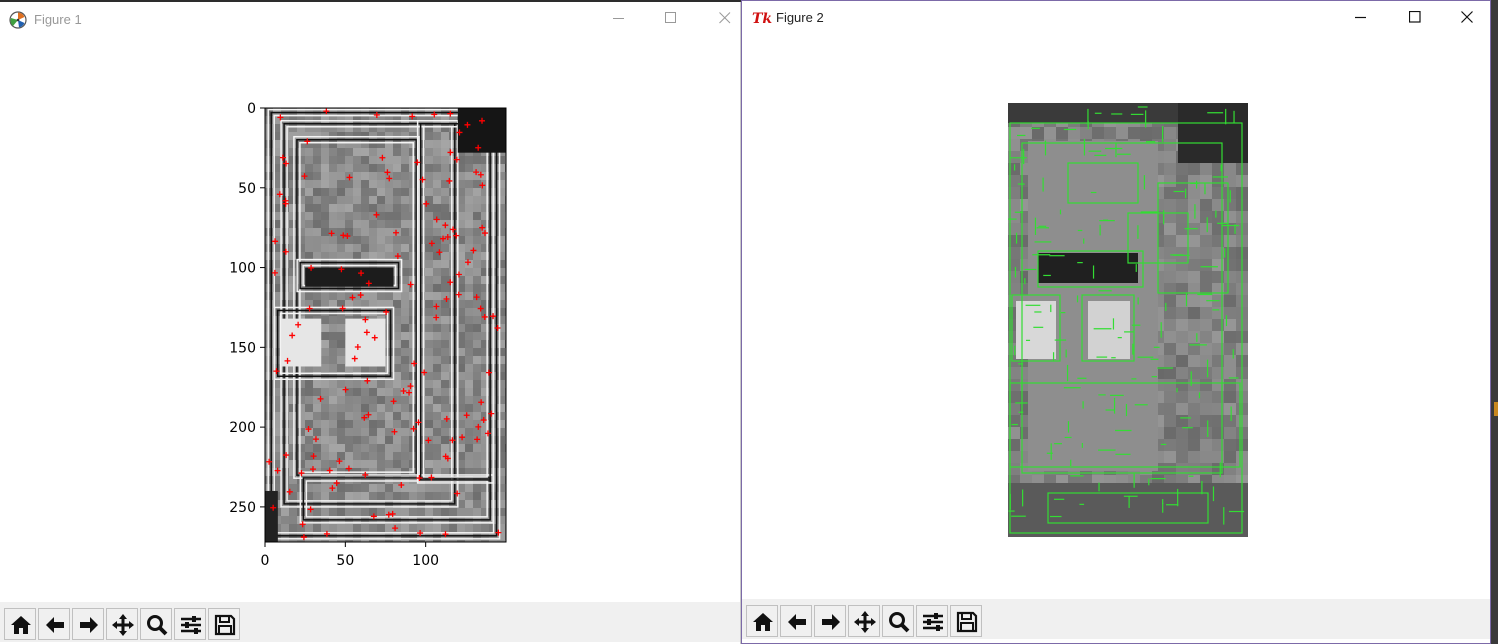 This screenshot has height=644, width=1498. I want to click on y-tick-label: 100, so click(242, 269).